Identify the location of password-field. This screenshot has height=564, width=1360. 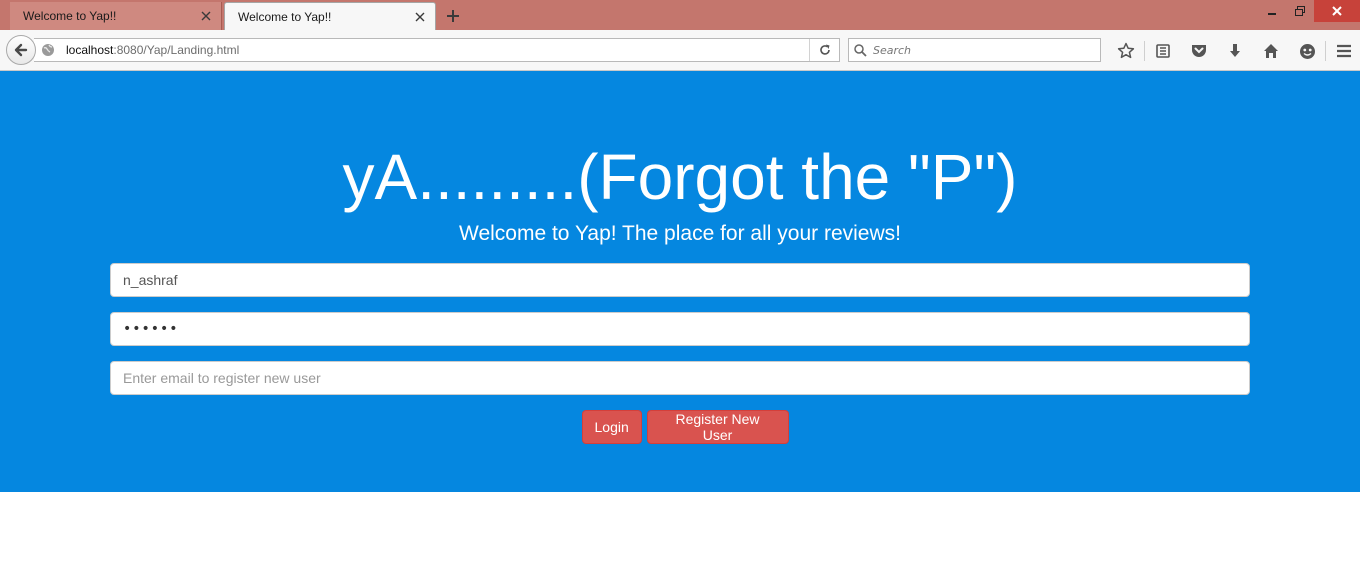
(680, 329).